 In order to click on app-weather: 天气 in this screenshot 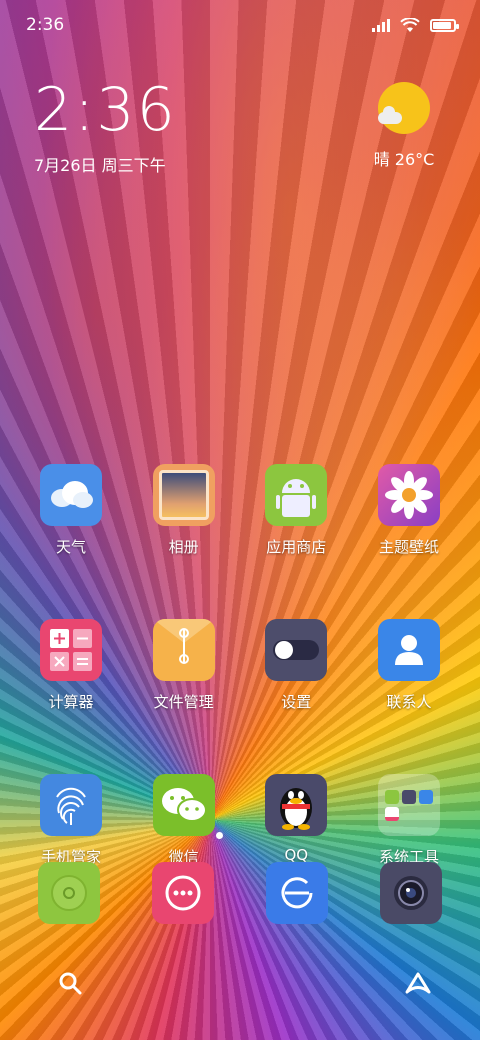, I will do `click(71, 510)`.